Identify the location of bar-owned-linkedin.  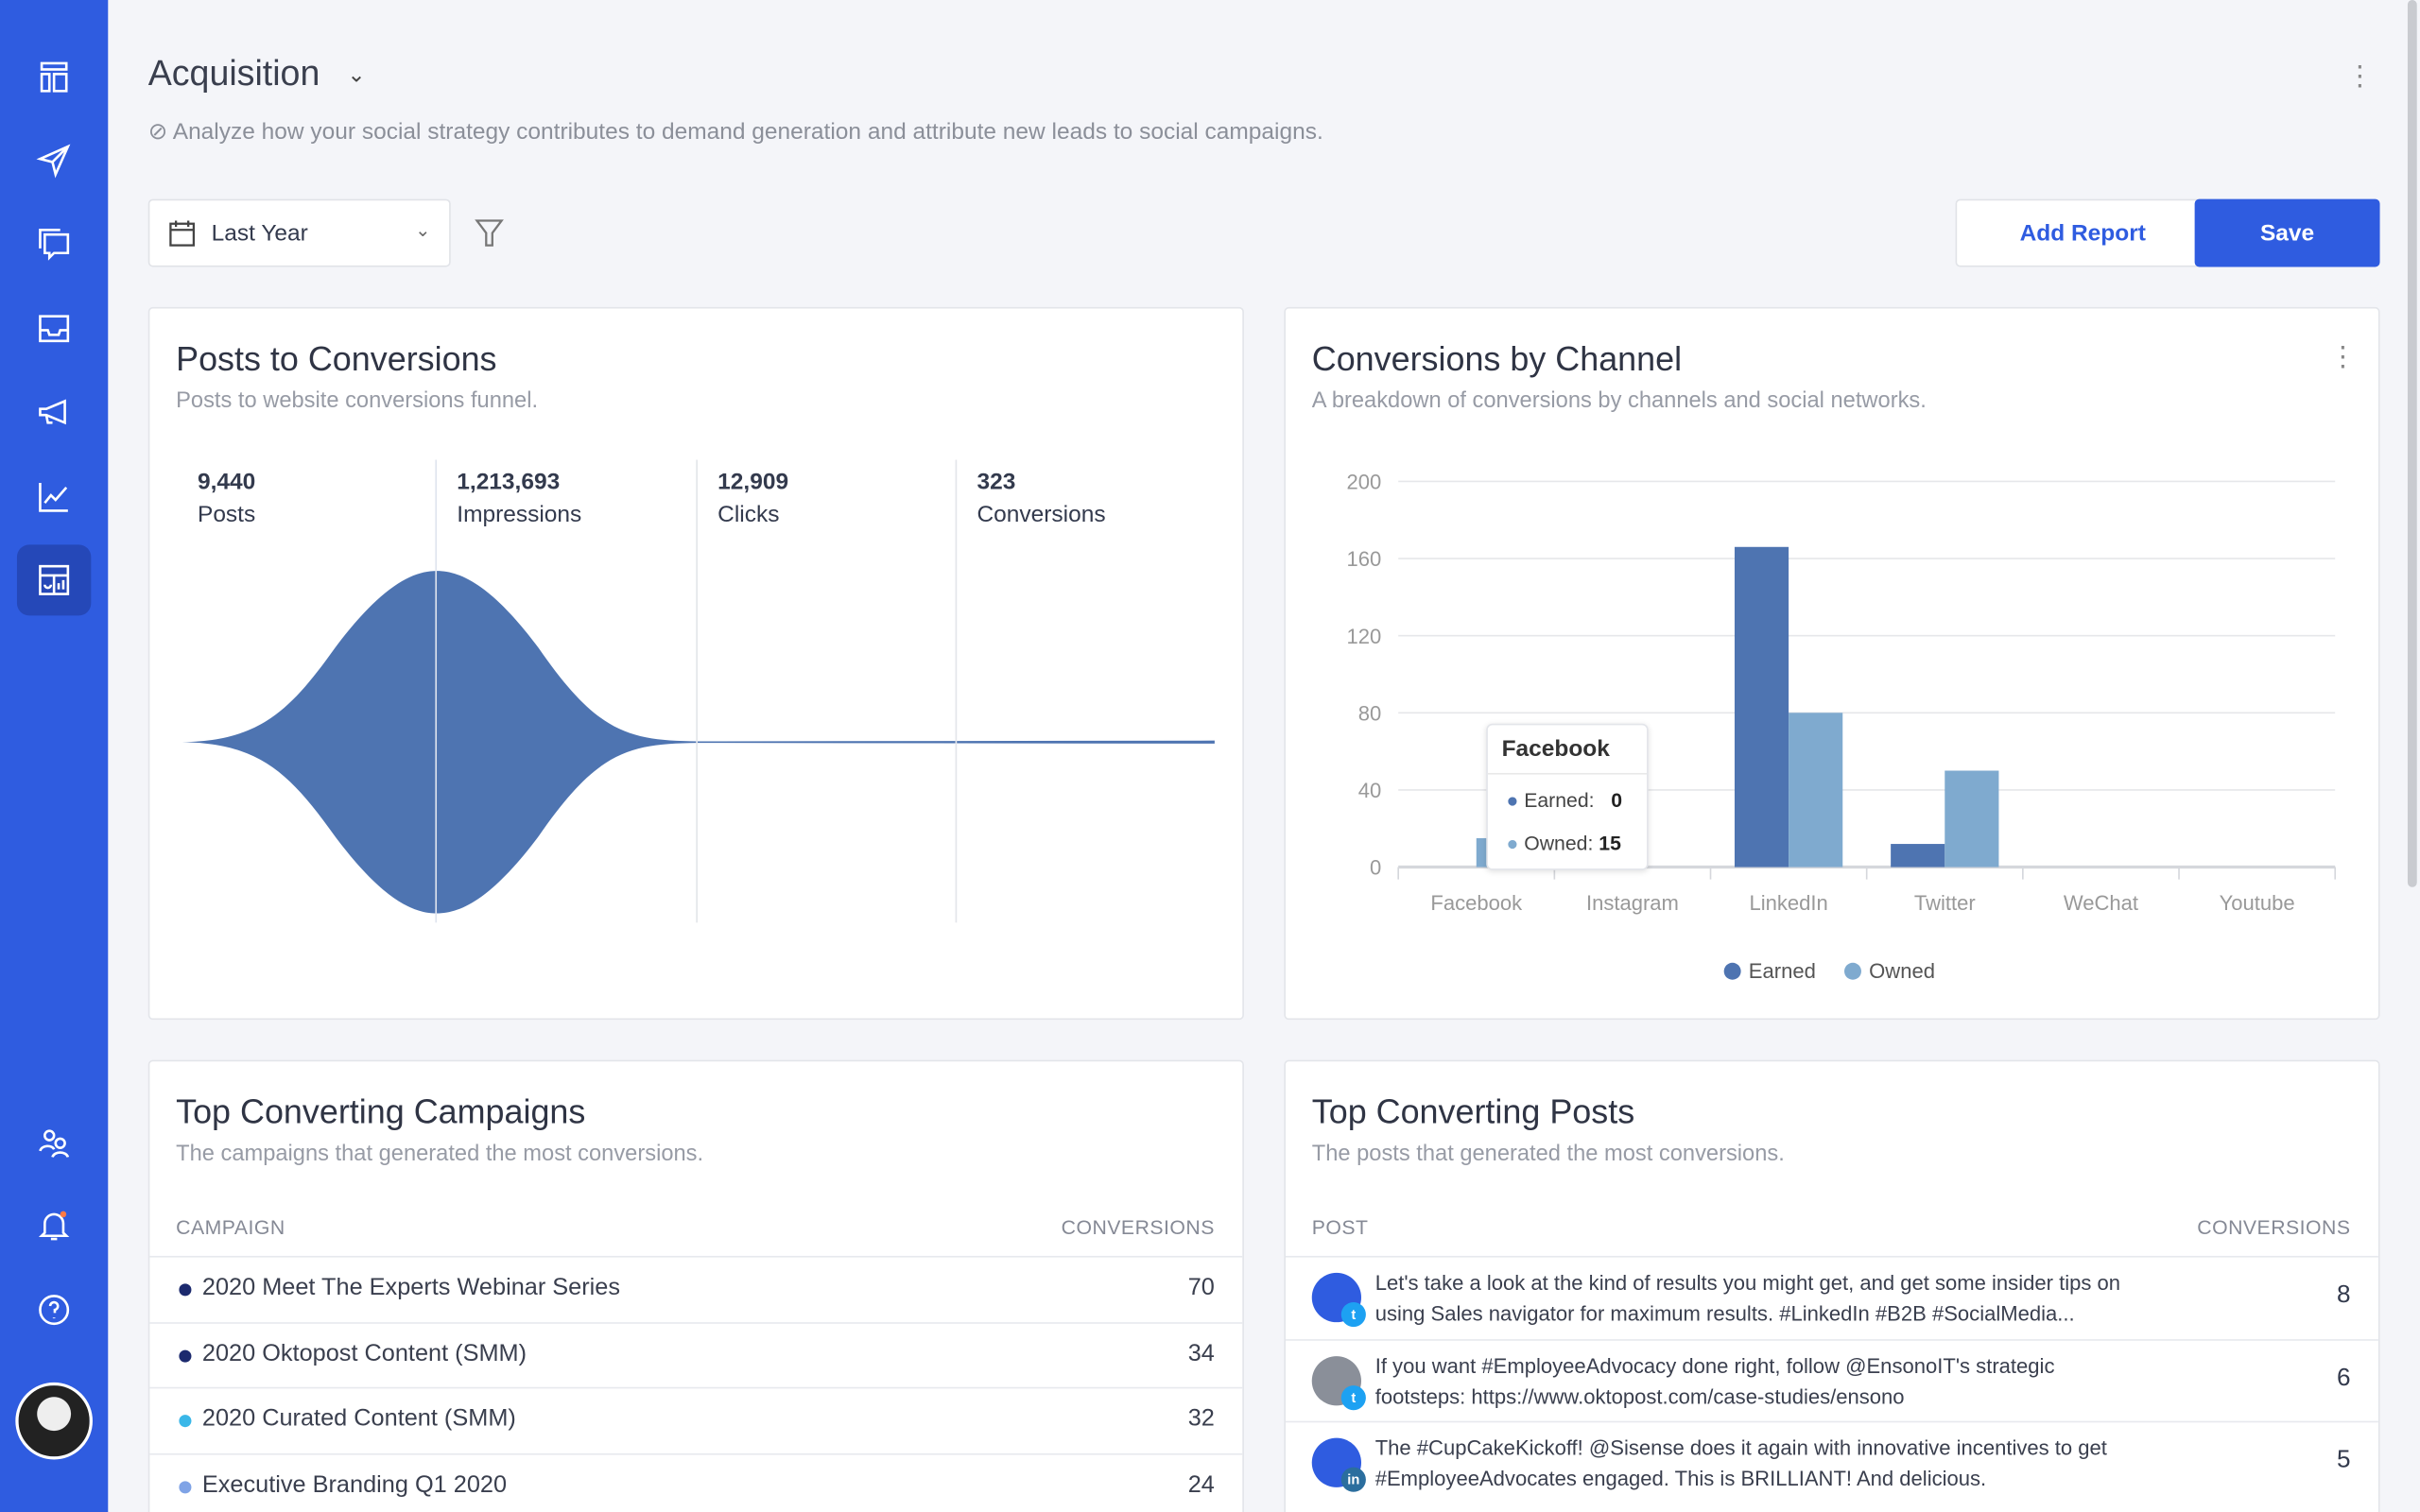
(1816, 790).